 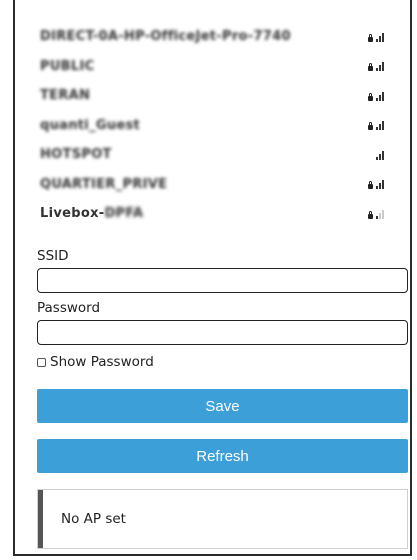 What do you see at coordinates (215, 67) in the screenshot?
I see `network-item: PUBLIC` at bounding box center [215, 67].